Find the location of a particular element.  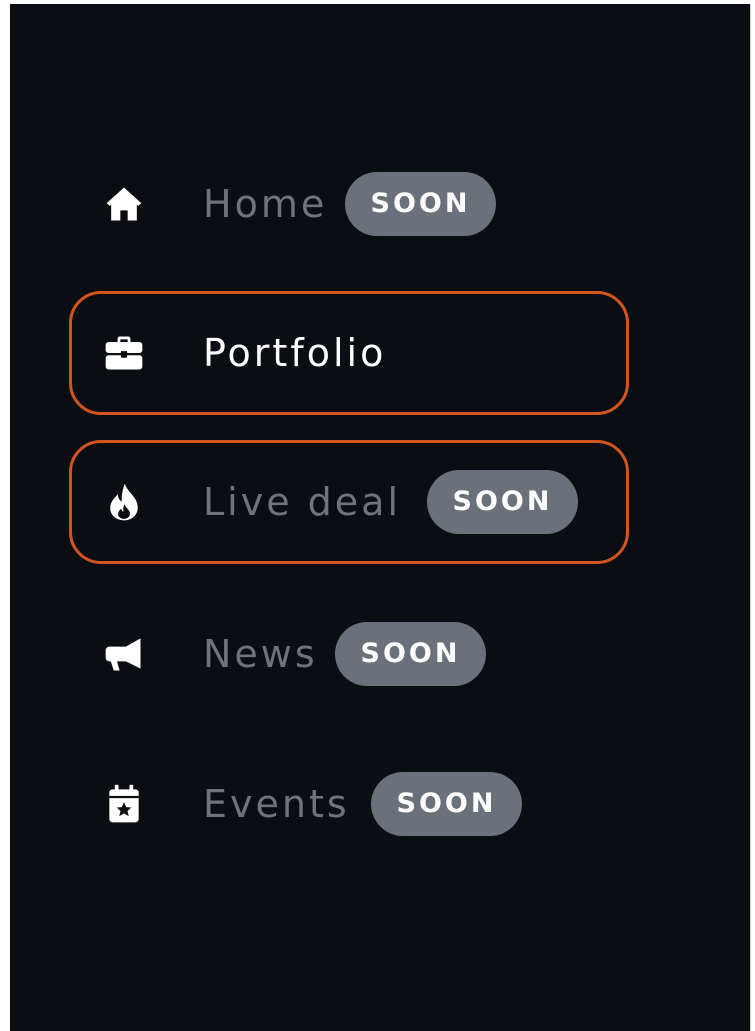

home-icon is located at coordinates (124, 204).